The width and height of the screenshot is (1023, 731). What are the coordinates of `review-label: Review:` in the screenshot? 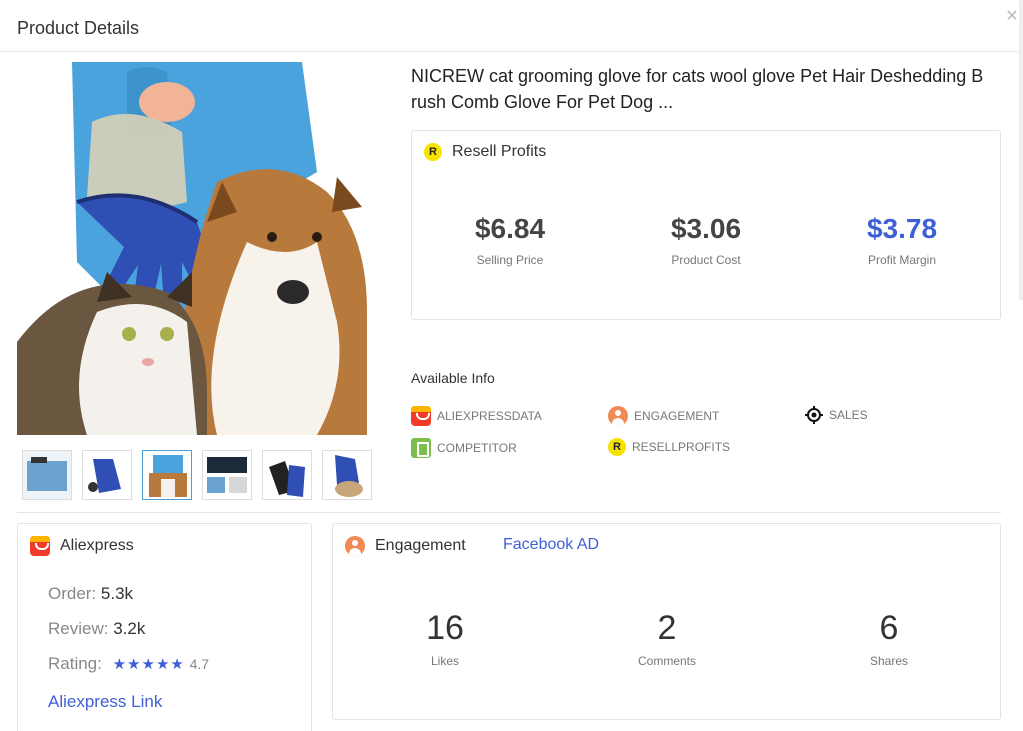 It's located at (78, 628).